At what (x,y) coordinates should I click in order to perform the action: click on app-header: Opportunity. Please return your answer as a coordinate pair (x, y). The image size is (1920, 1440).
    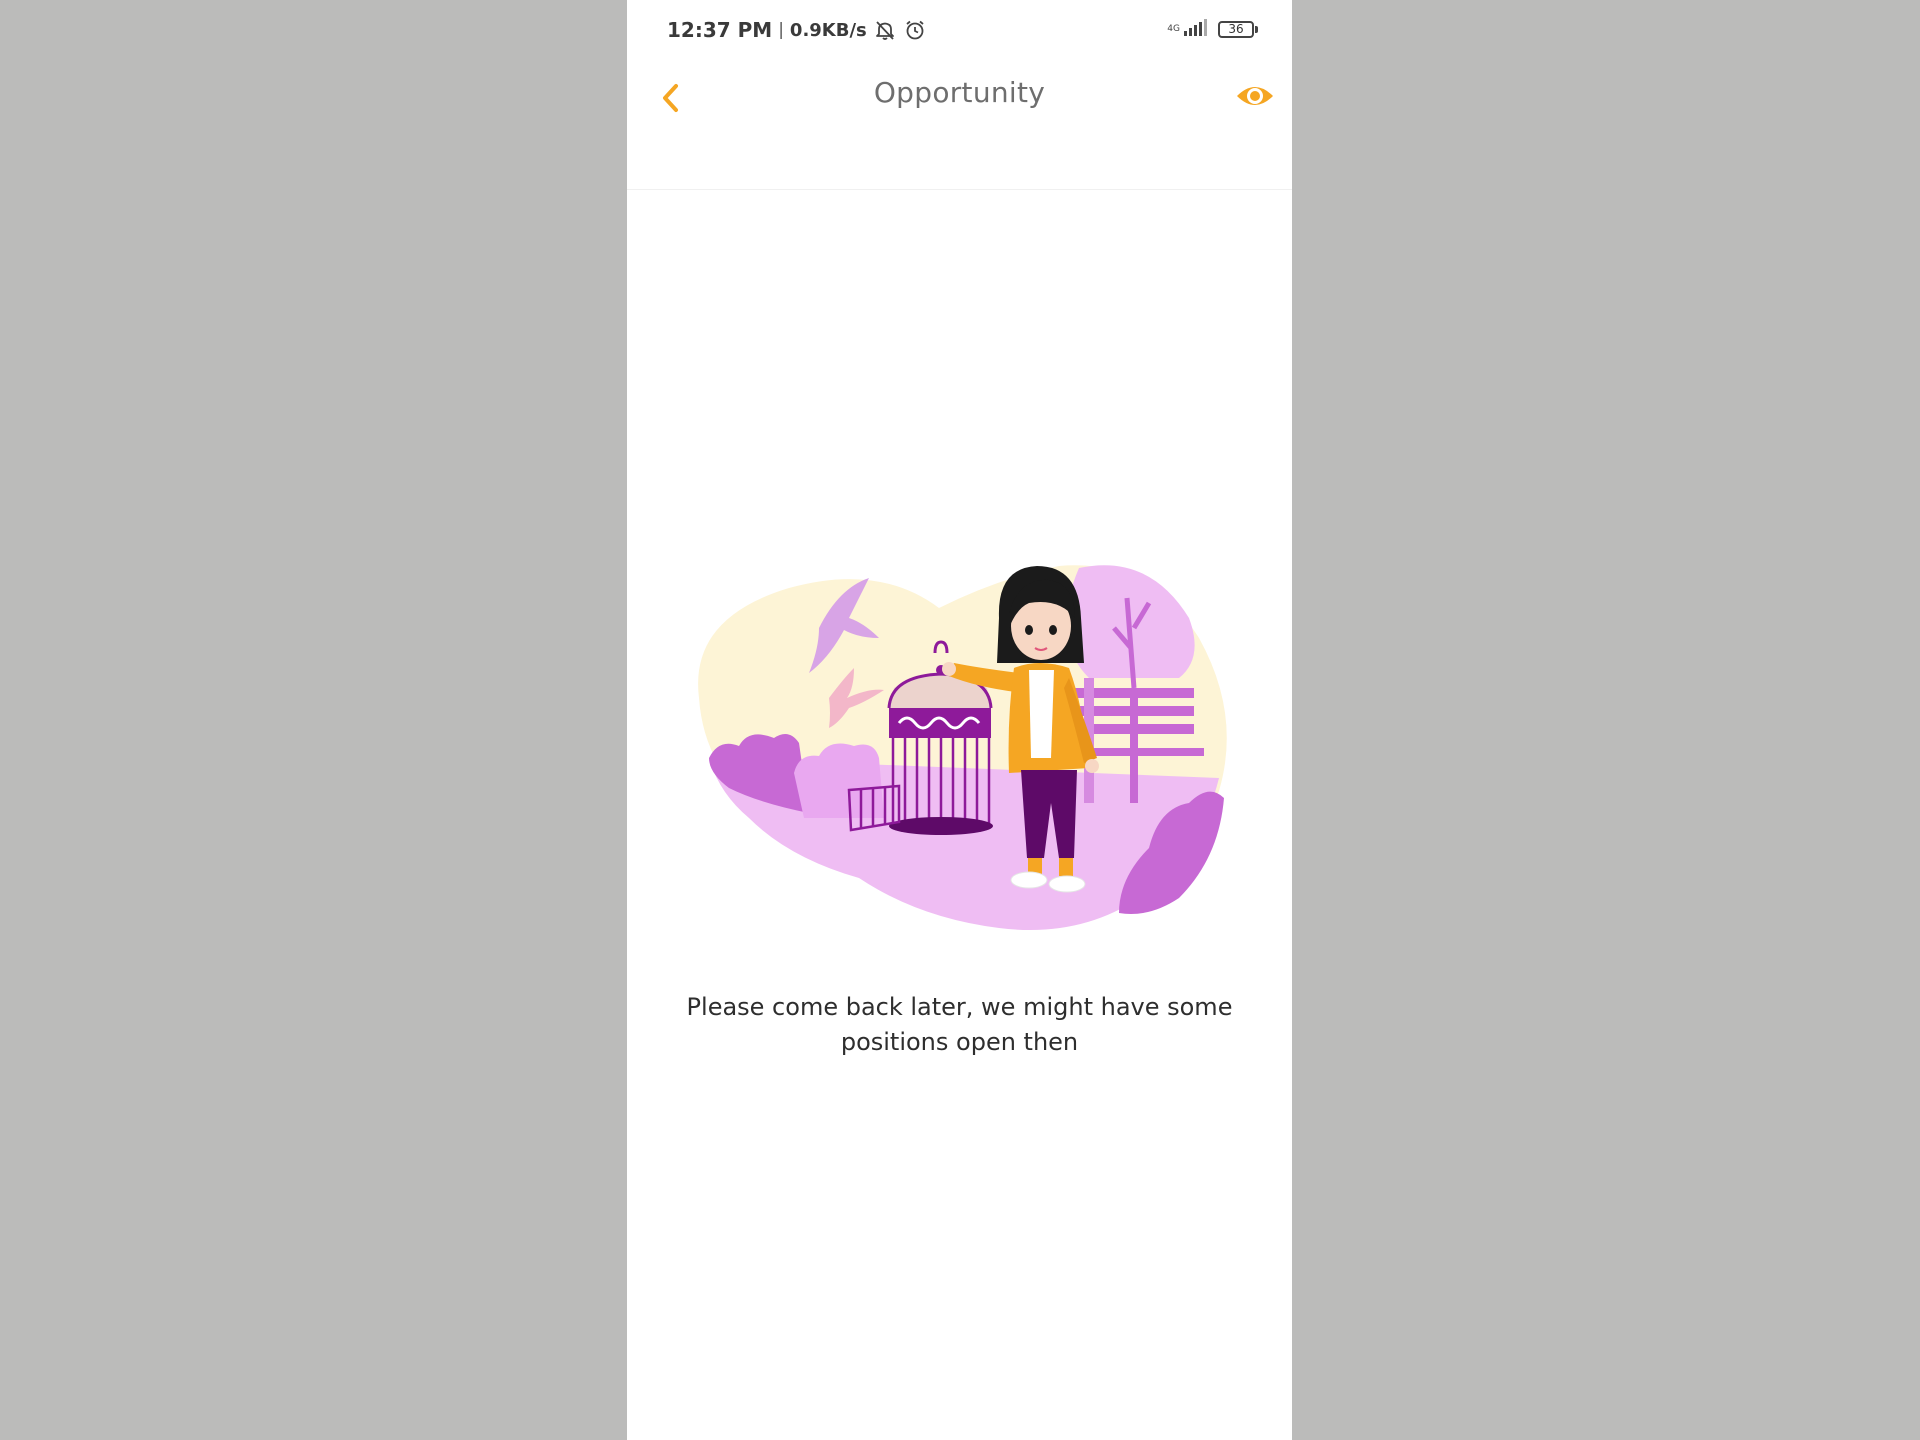
    Looking at the image, I should click on (959, 126).